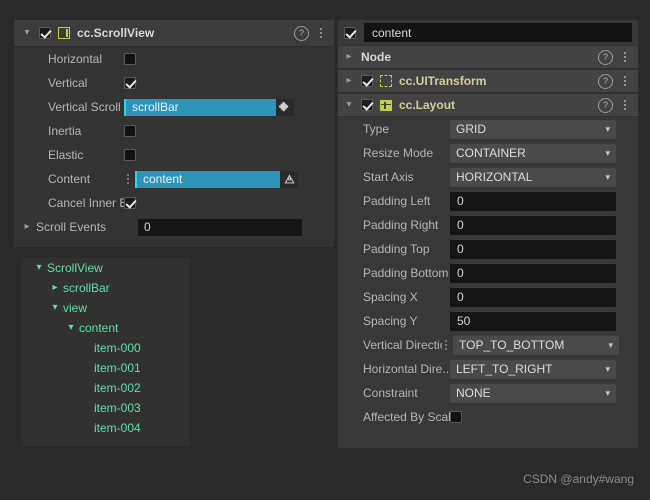  Describe the element at coordinates (376, 129) in the screenshot. I see `property-label: Type` at that location.